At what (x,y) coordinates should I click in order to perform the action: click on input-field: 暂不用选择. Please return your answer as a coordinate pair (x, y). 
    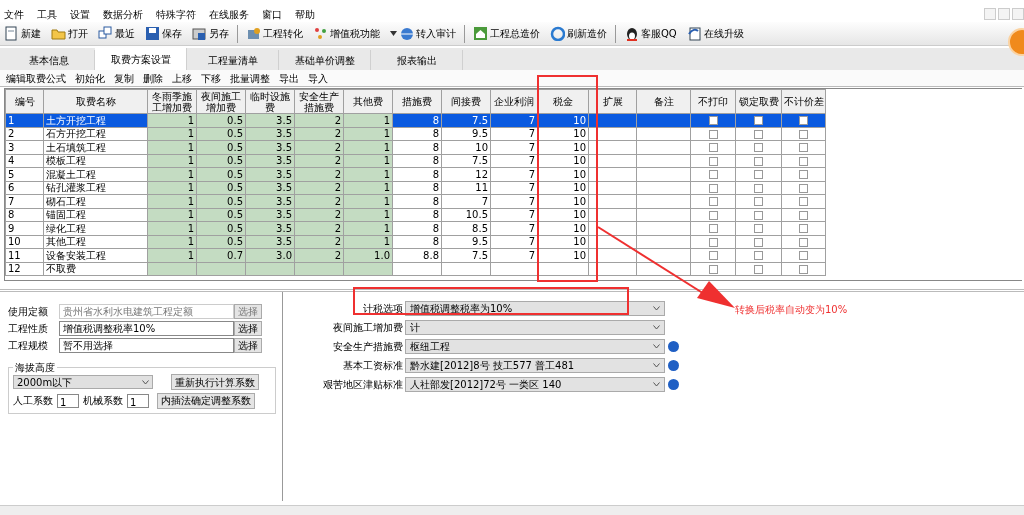
    Looking at the image, I should click on (146, 345).